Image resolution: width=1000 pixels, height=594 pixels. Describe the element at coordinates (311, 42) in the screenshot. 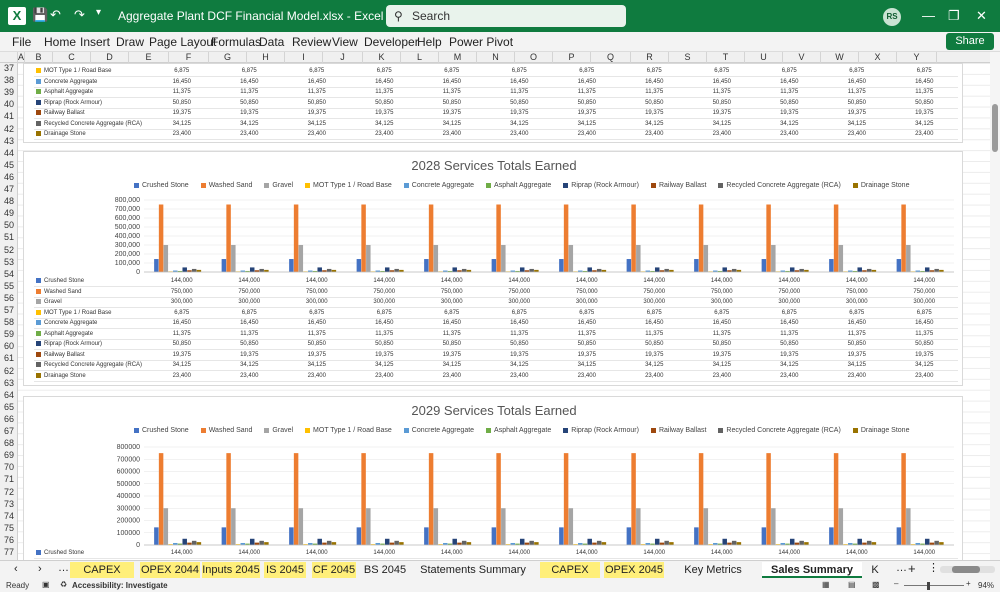

I see `menu-review: Review` at that location.